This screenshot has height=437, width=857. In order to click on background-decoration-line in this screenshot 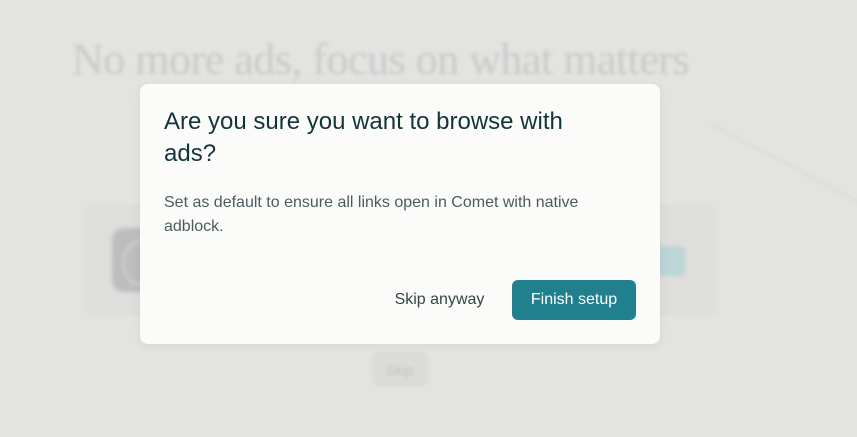, I will do `click(784, 171)`.